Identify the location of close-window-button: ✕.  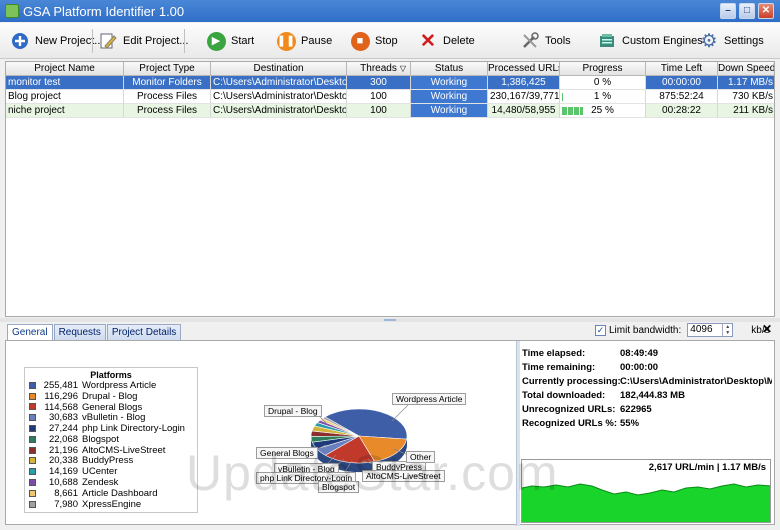
(766, 11).